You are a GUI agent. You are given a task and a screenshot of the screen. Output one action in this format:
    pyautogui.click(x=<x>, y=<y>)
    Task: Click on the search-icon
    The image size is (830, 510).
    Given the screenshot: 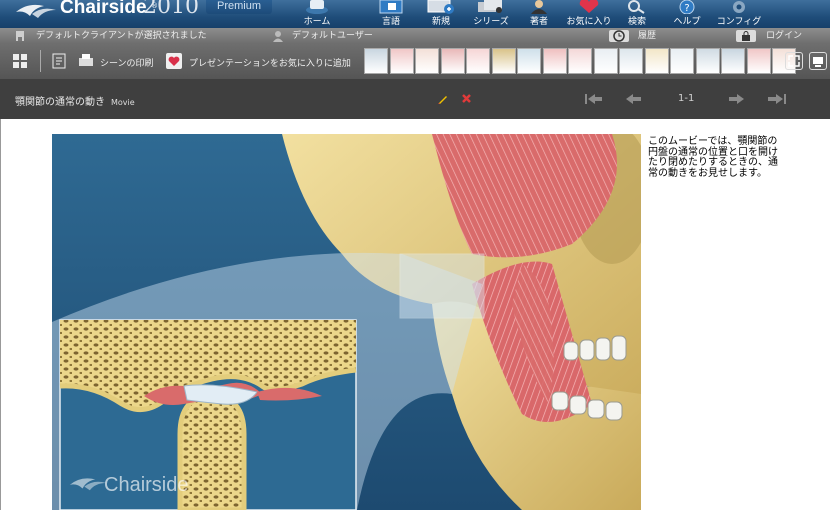 What is the action you would take?
    pyautogui.click(x=636, y=7)
    